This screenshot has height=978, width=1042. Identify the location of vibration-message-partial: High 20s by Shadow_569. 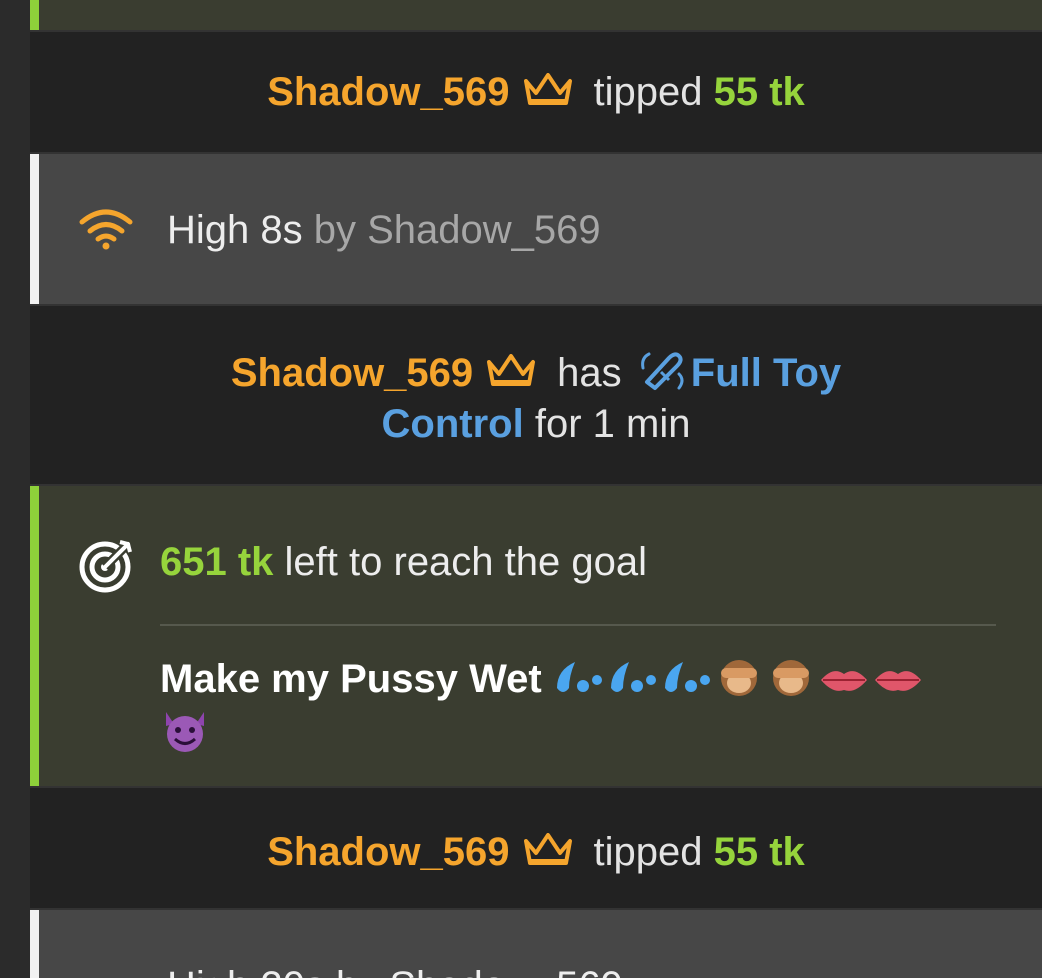
(536, 944).